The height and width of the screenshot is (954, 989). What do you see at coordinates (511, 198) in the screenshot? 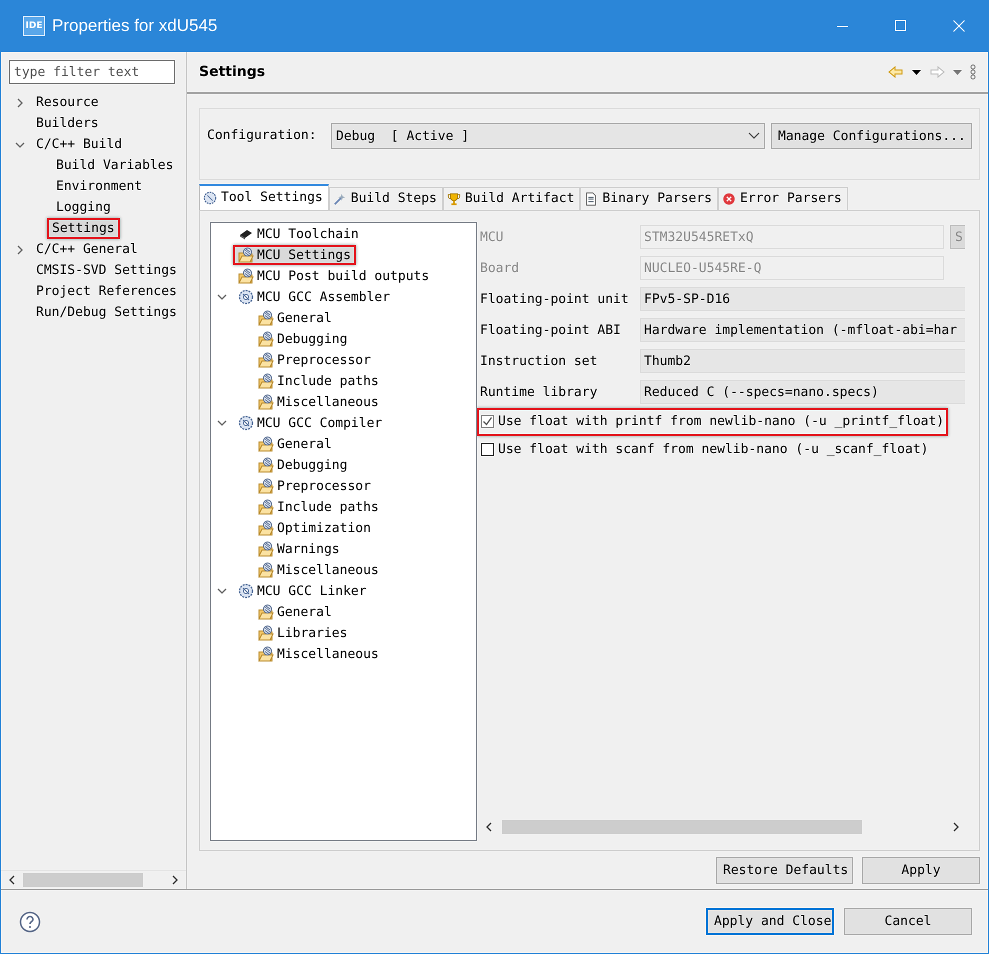
I see `tab: Build Artifact` at bounding box center [511, 198].